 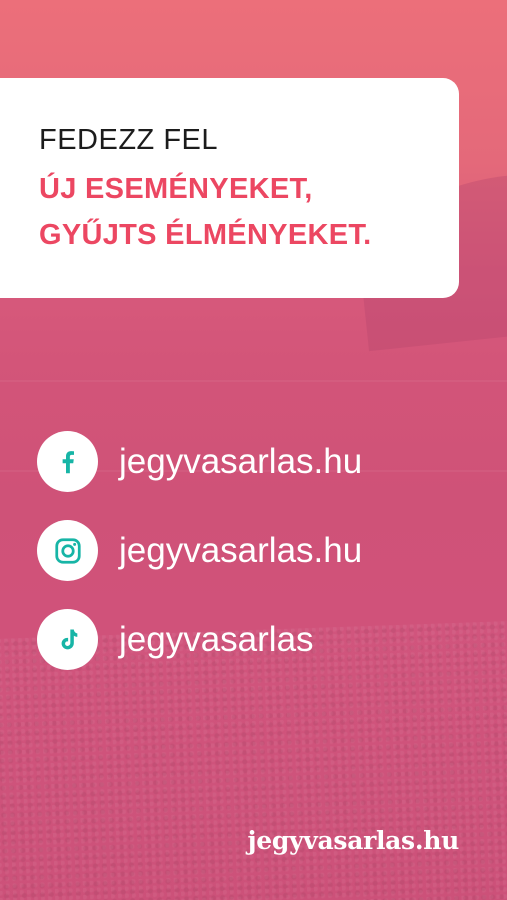 What do you see at coordinates (67, 639) in the screenshot?
I see `tiktok-icon` at bounding box center [67, 639].